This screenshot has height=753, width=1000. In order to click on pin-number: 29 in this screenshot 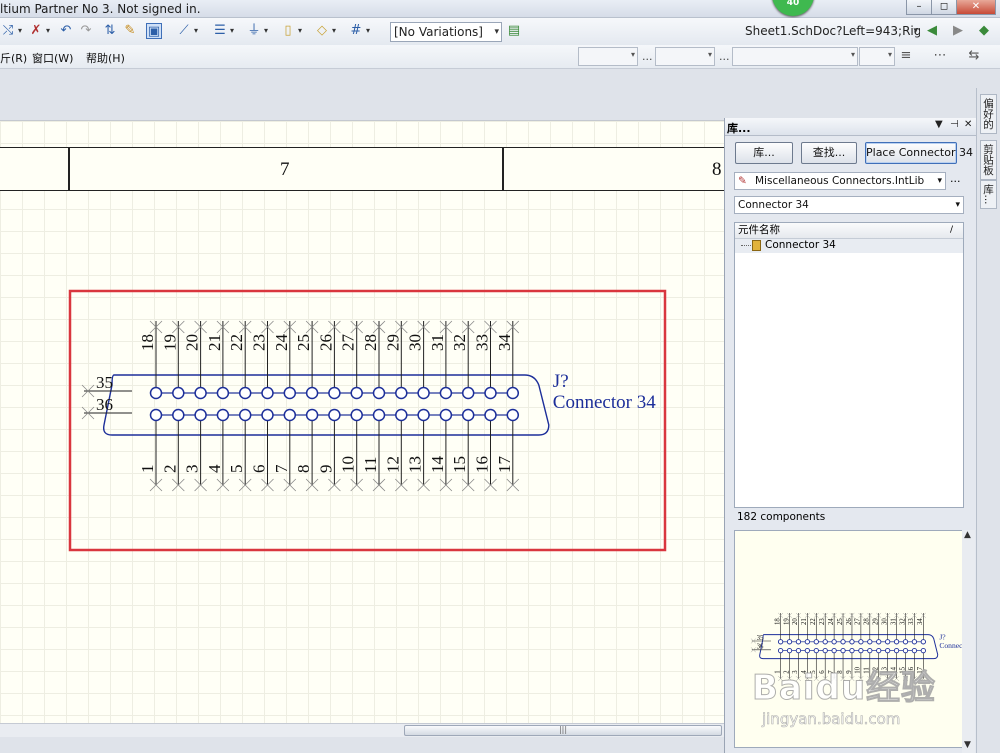, I will do `click(876, 621)`.